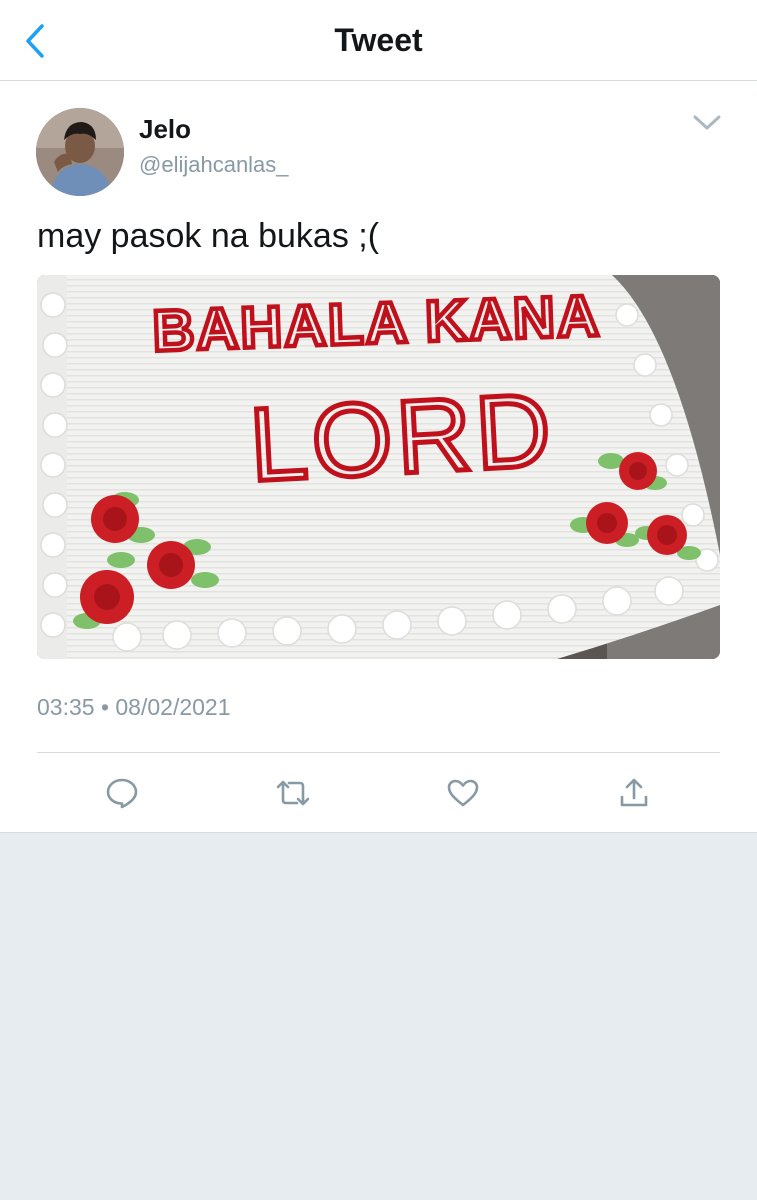 The image size is (757, 1200). What do you see at coordinates (214, 165) in the screenshot?
I see `author-handle: @elijahcanlas_` at bounding box center [214, 165].